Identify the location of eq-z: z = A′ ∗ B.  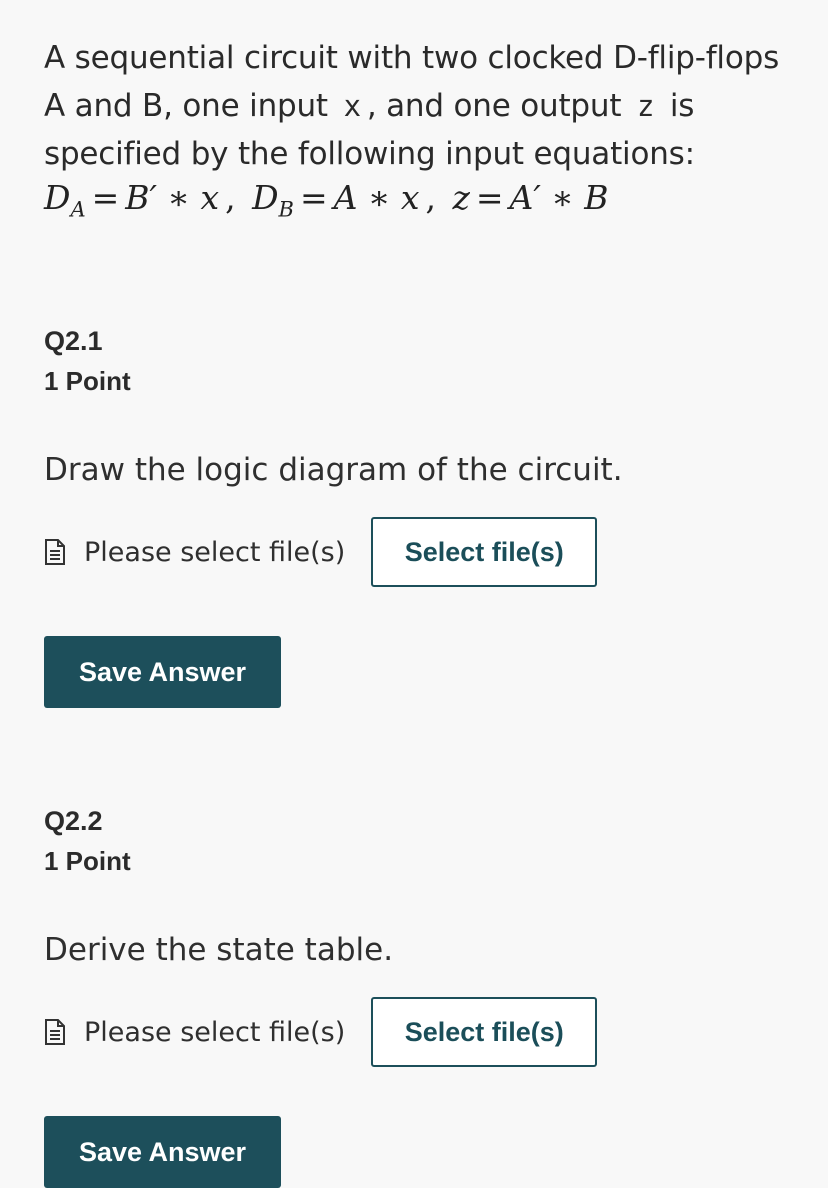
(530, 197).